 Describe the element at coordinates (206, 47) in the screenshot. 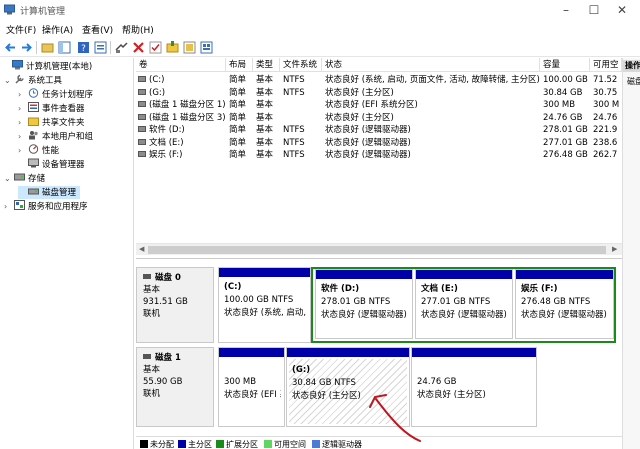

I see `view-icon` at that location.